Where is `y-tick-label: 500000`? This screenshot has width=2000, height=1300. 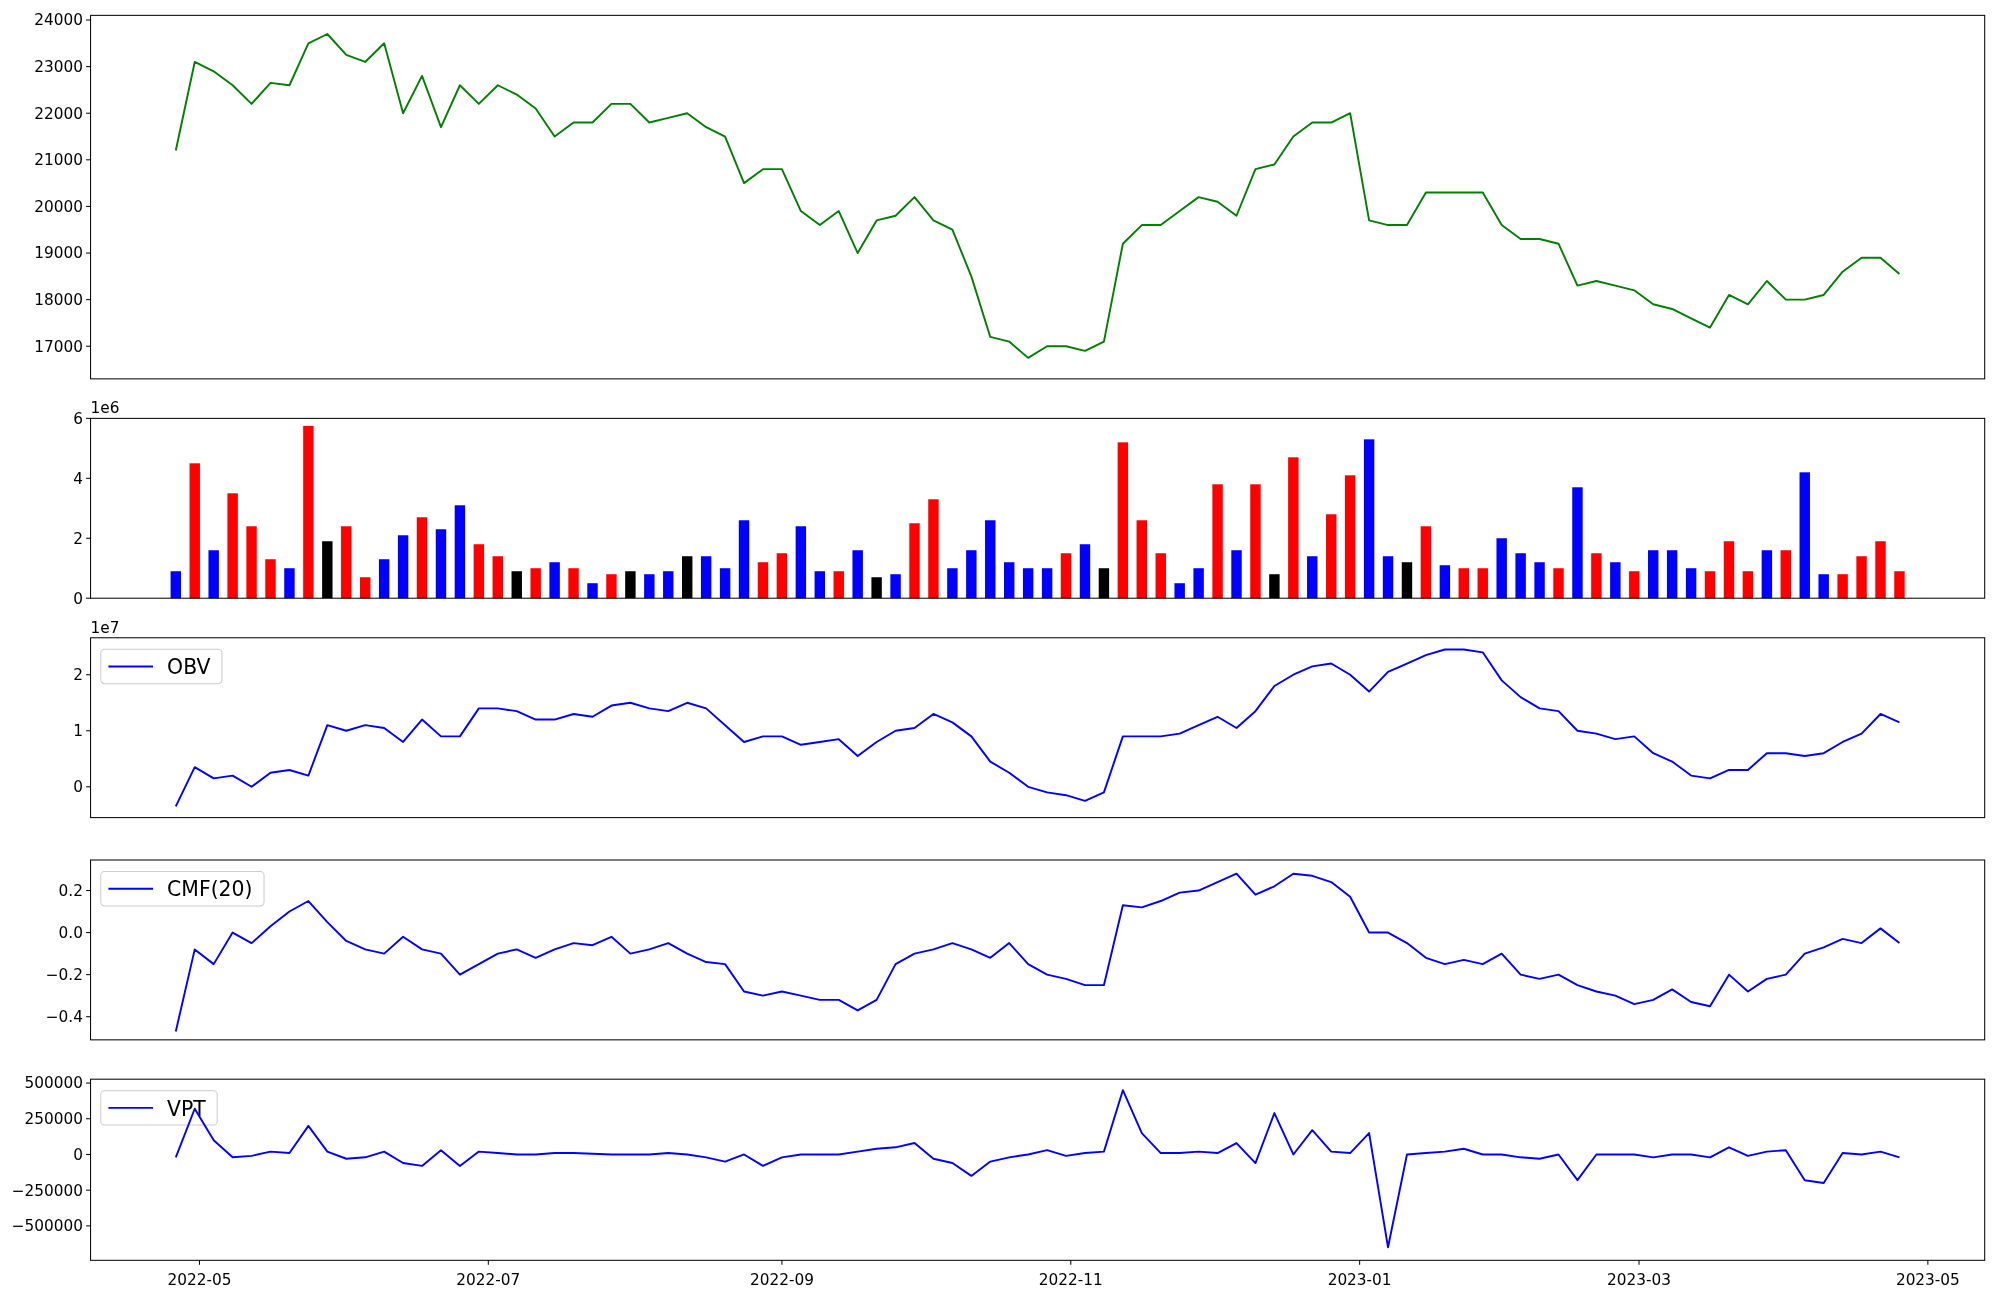 y-tick-label: 500000 is located at coordinates (53, 1083).